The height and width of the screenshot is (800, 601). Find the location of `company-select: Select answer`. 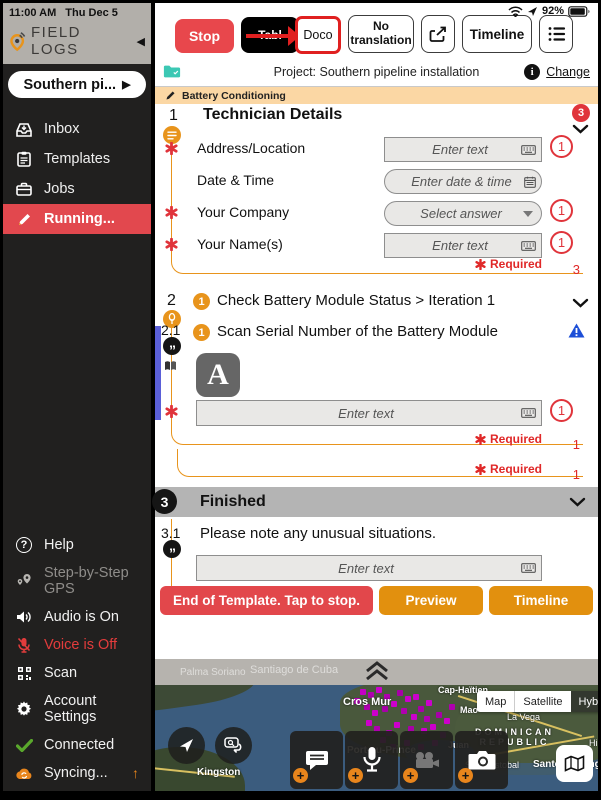

company-select: Select answer is located at coordinates (463, 213).